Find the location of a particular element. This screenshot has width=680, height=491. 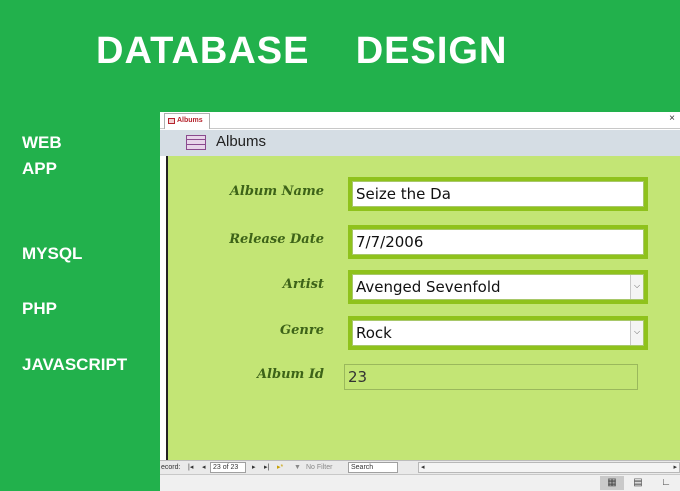

datasheet-view-icon: ▤ is located at coordinates (638, 483).